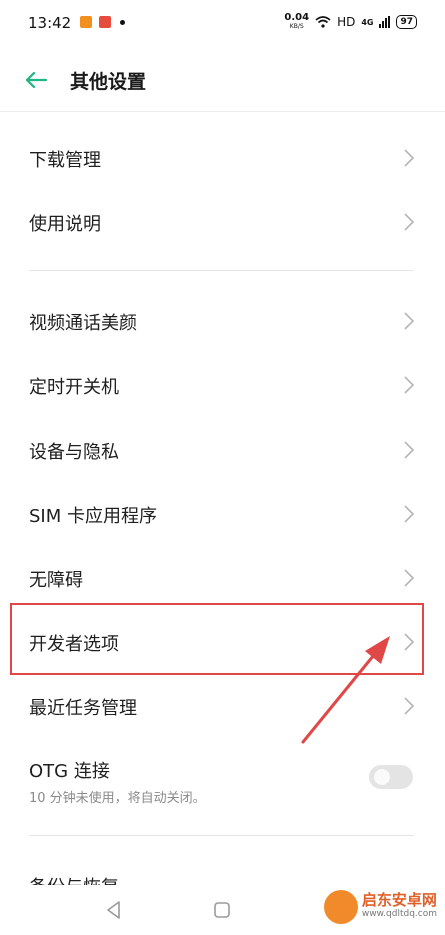 This screenshot has height=935, width=445. What do you see at coordinates (346, 22) in the screenshot?
I see `hd-indicator: HD` at bounding box center [346, 22].